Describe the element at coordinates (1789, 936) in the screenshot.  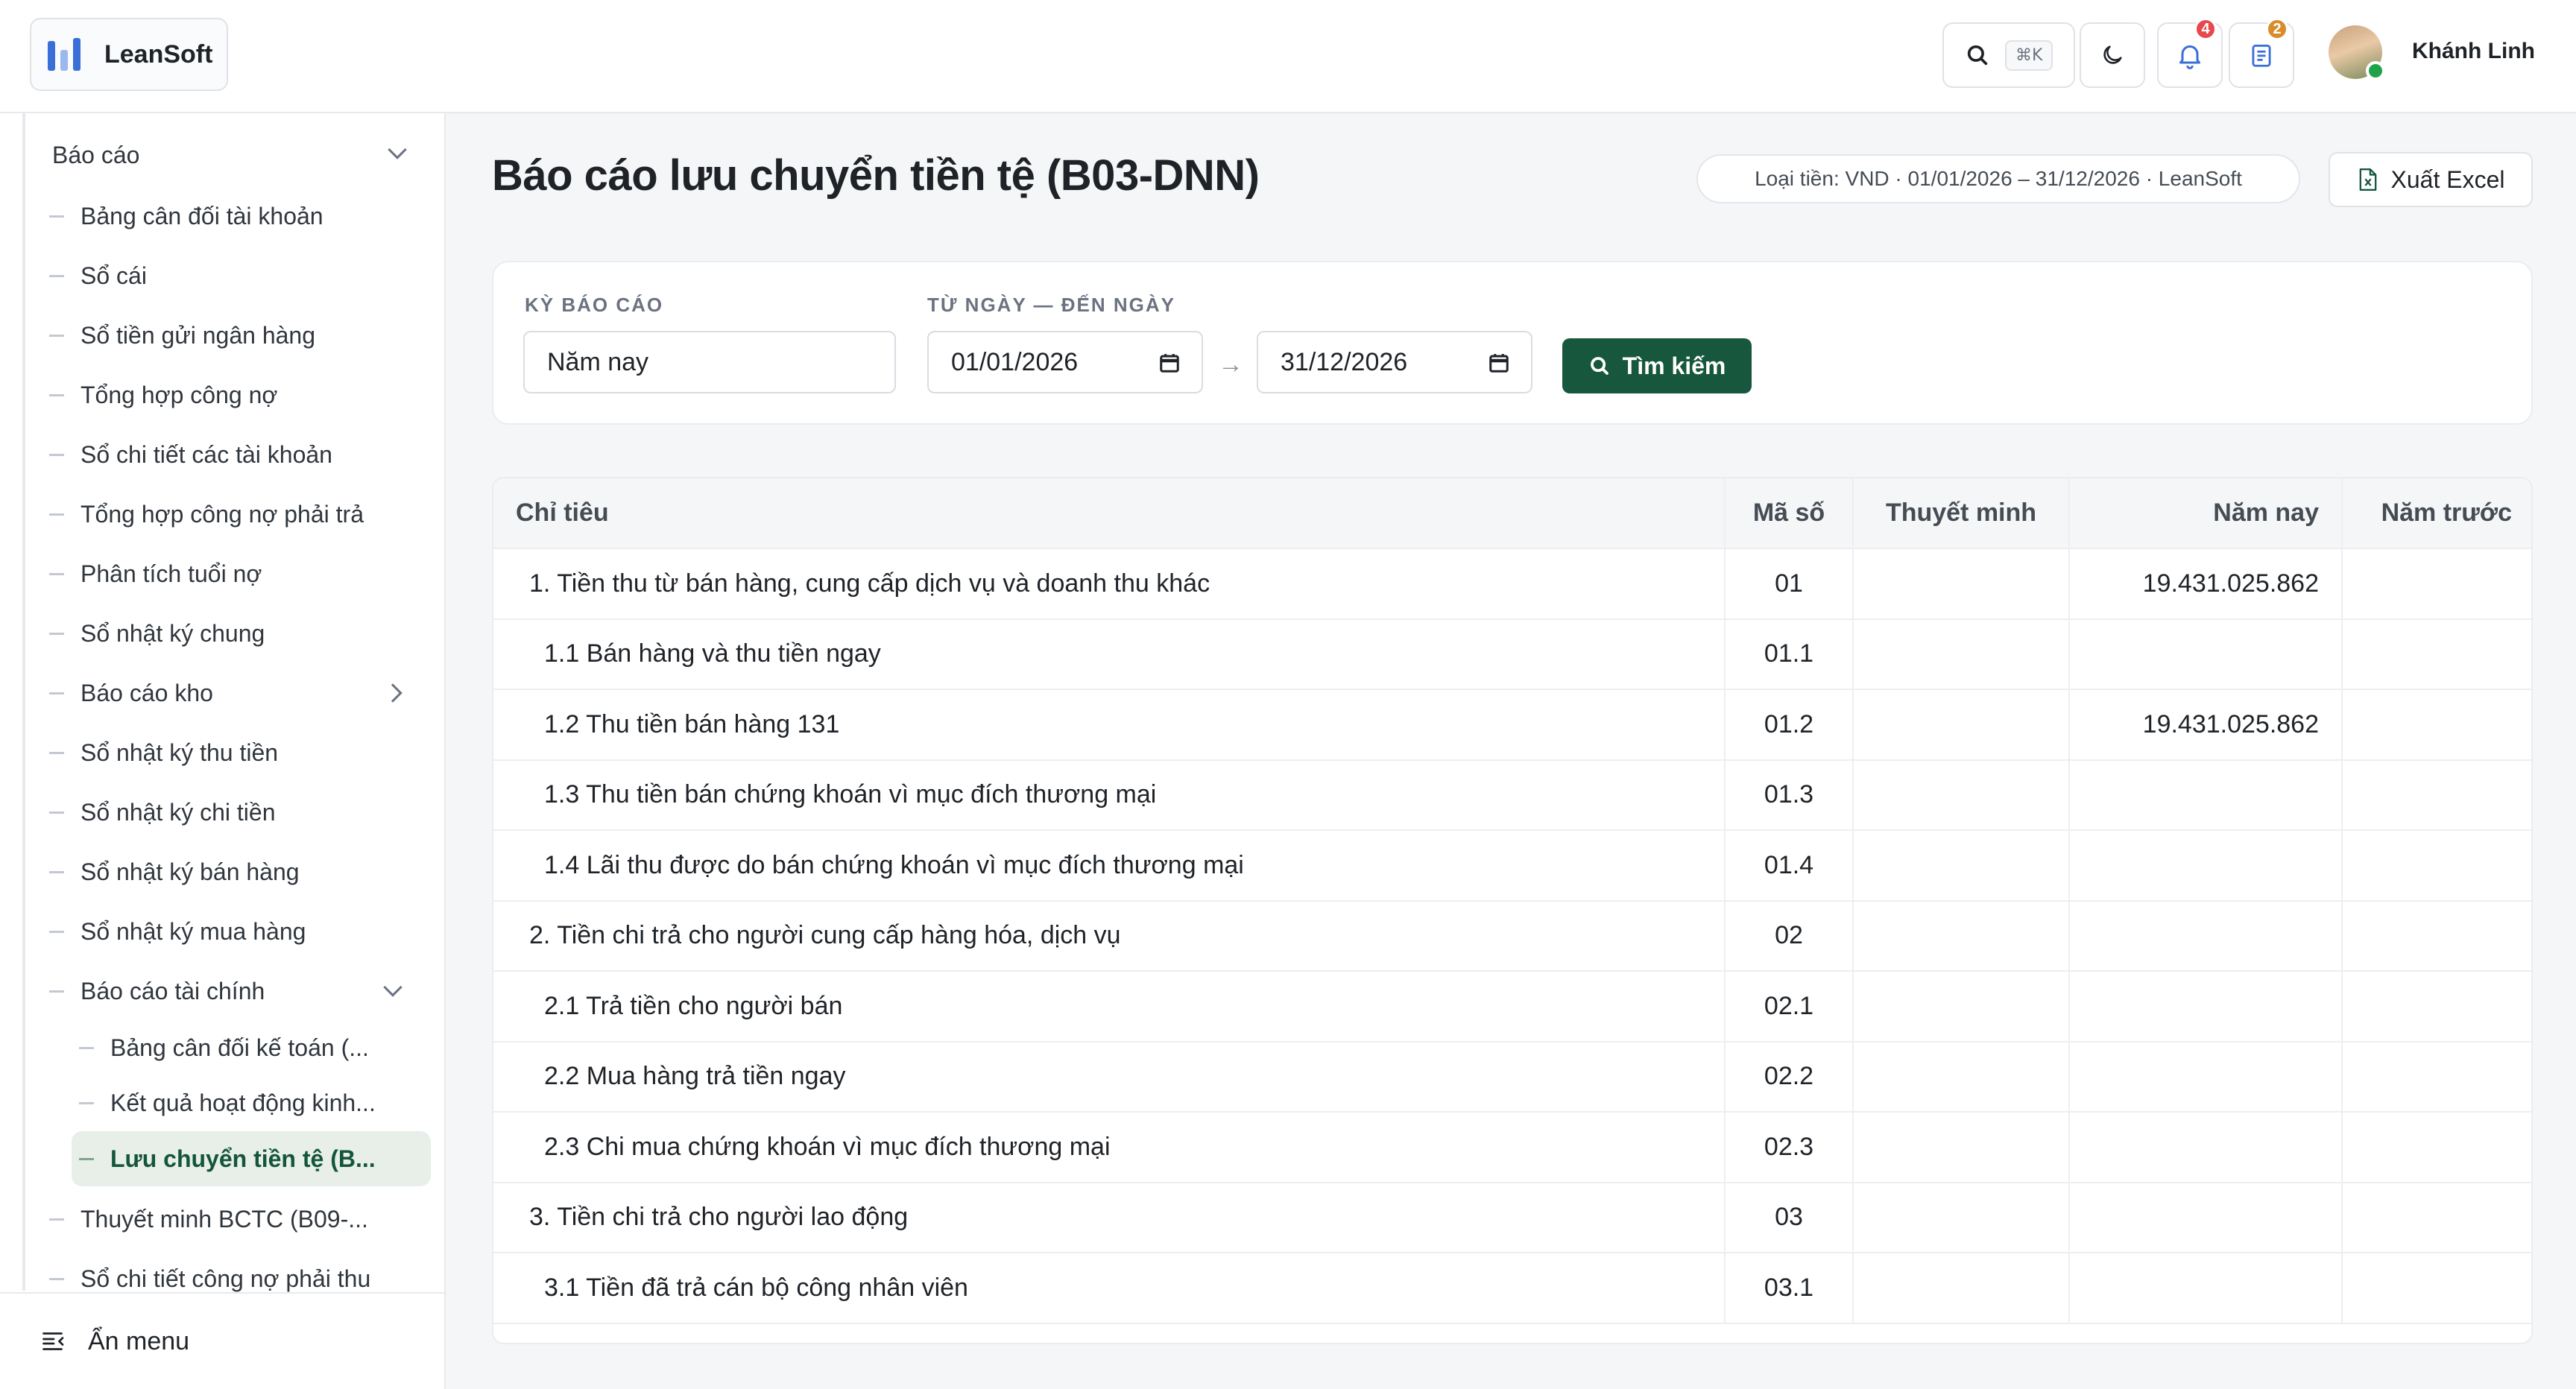
I see `cell-code: 02` at that location.